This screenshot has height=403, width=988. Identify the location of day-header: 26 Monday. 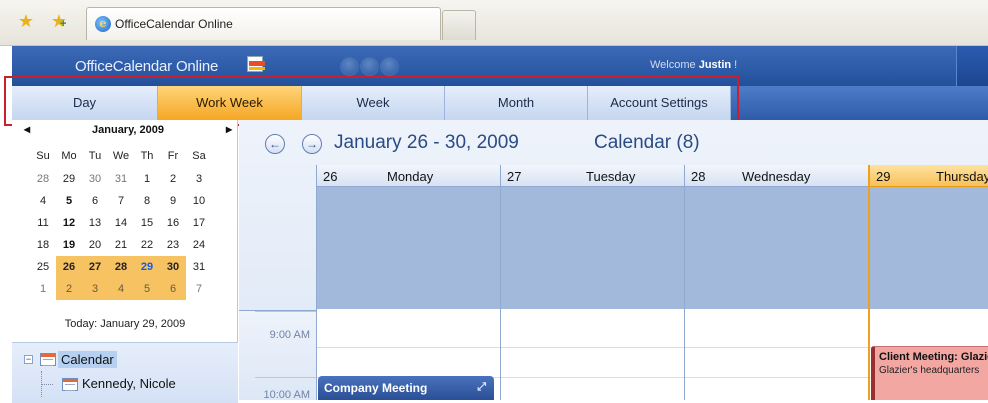
(408, 176).